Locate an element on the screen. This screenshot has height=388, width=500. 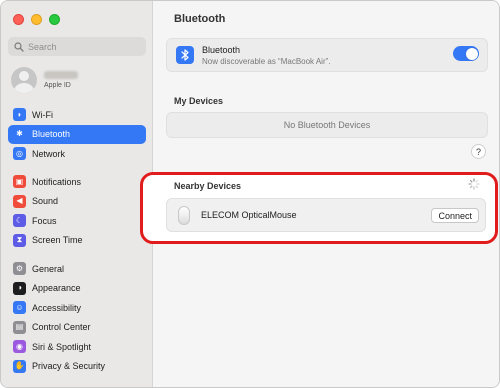
sidebar-item-accessibility: ☺ Accessibility is located at coordinates (77, 308).